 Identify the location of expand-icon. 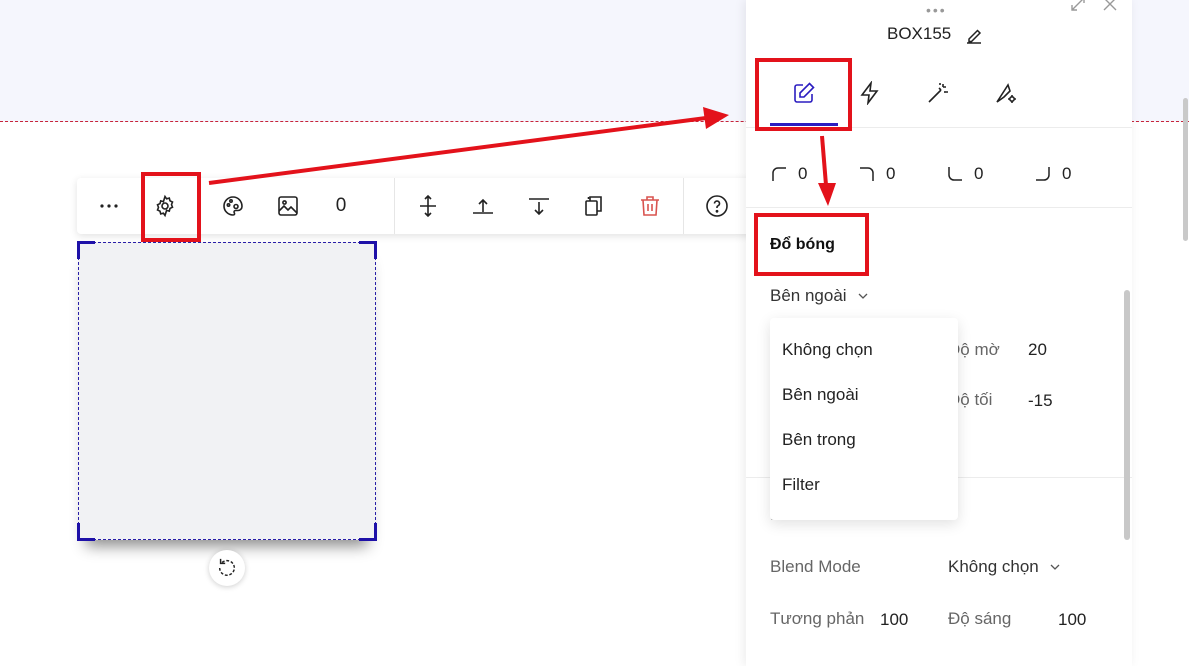
(1078, 7).